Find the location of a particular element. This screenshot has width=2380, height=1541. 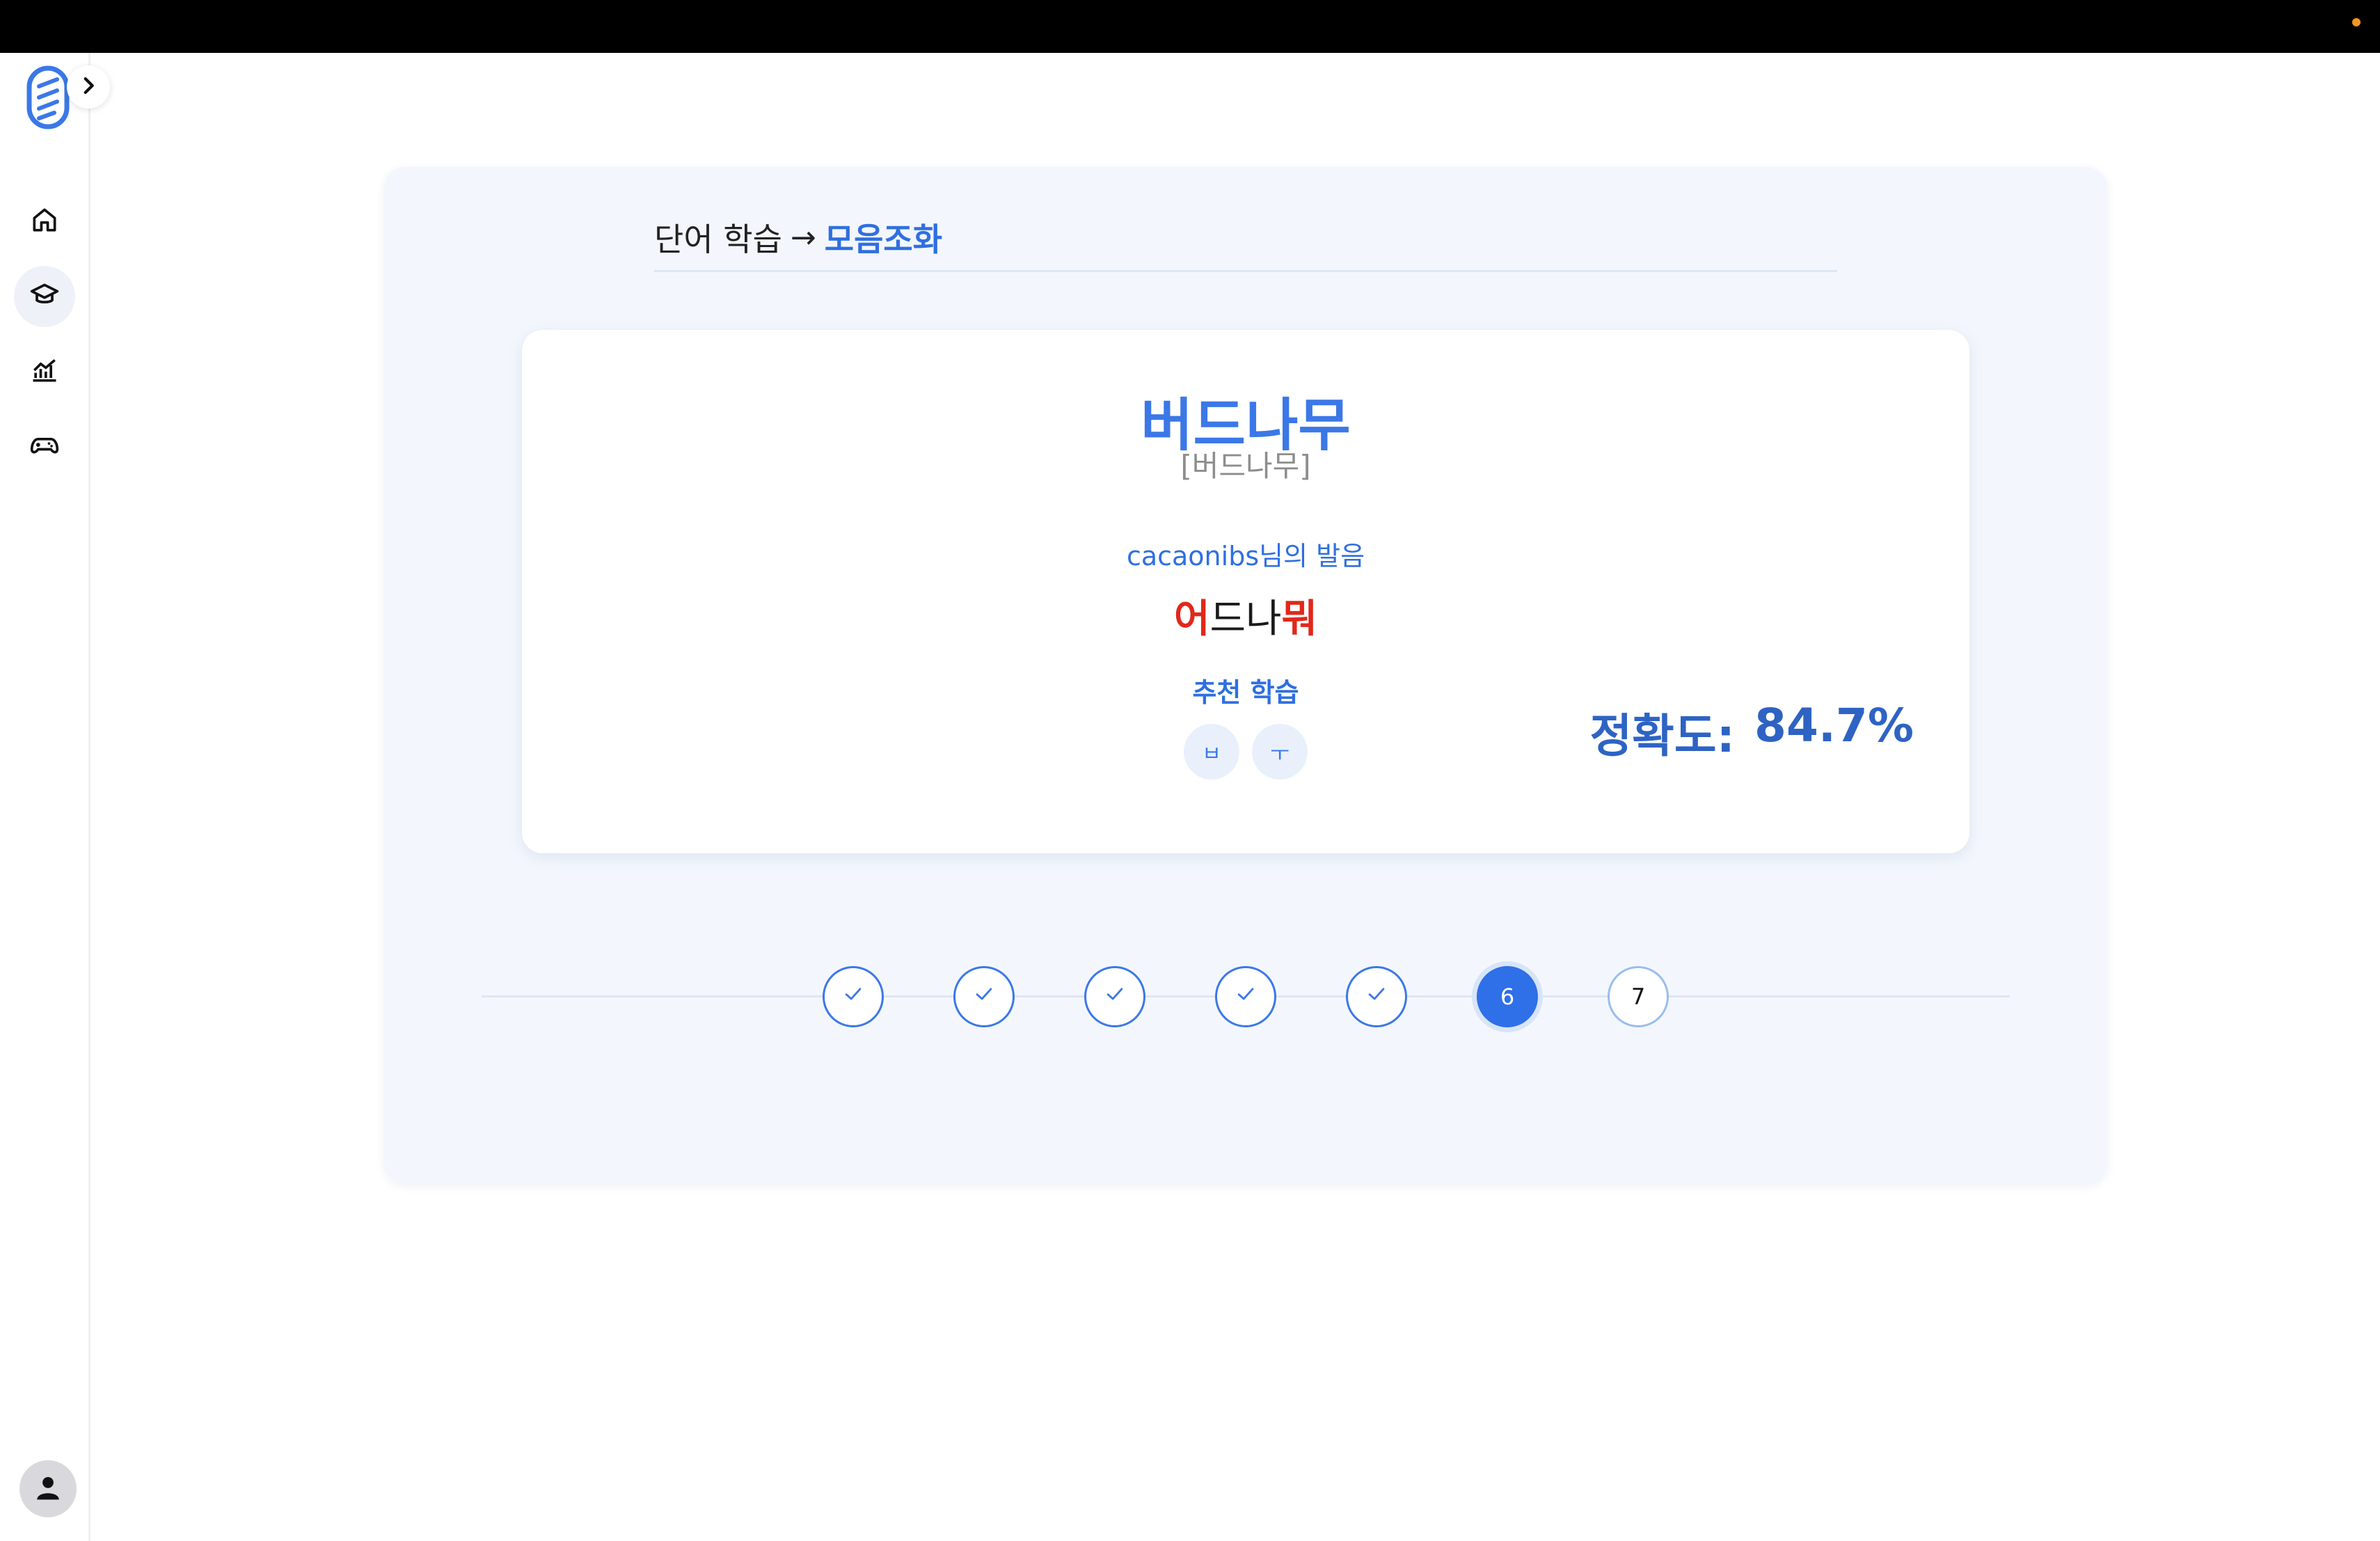

progress-step-6: 6 is located at coordinates (1507, 996).